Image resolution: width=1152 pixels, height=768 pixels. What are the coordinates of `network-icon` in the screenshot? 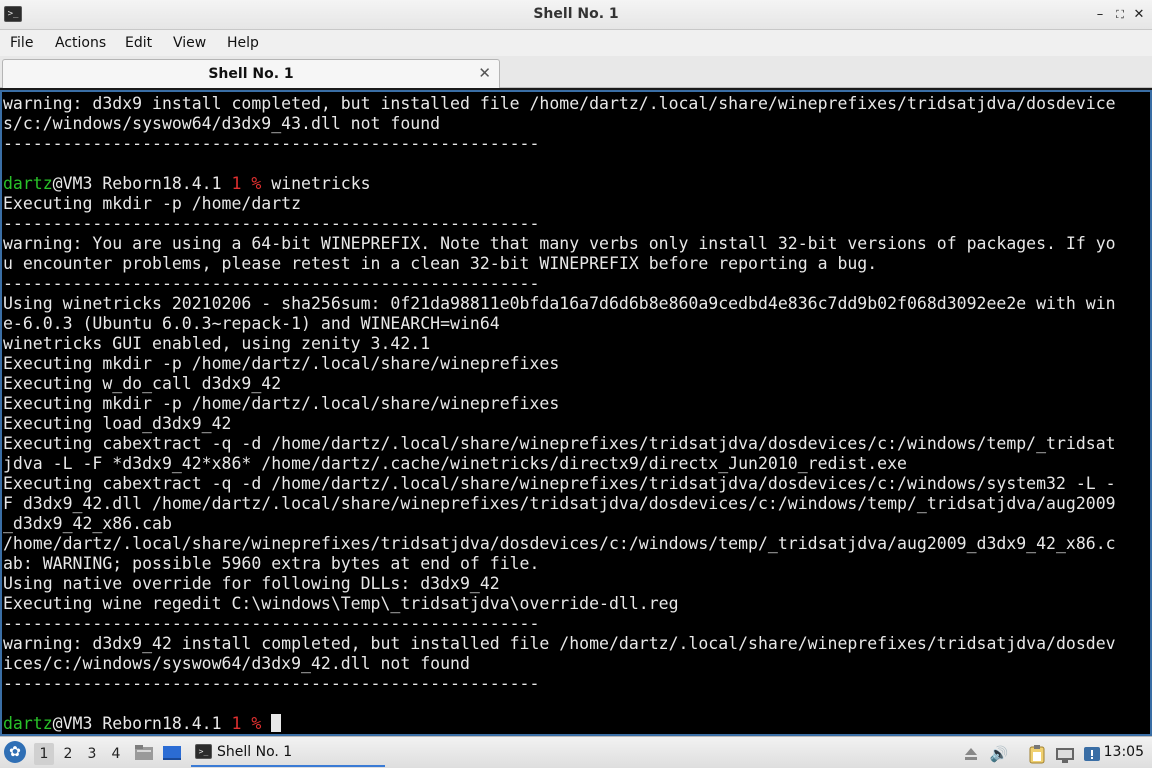 It's located at (1065, 754).